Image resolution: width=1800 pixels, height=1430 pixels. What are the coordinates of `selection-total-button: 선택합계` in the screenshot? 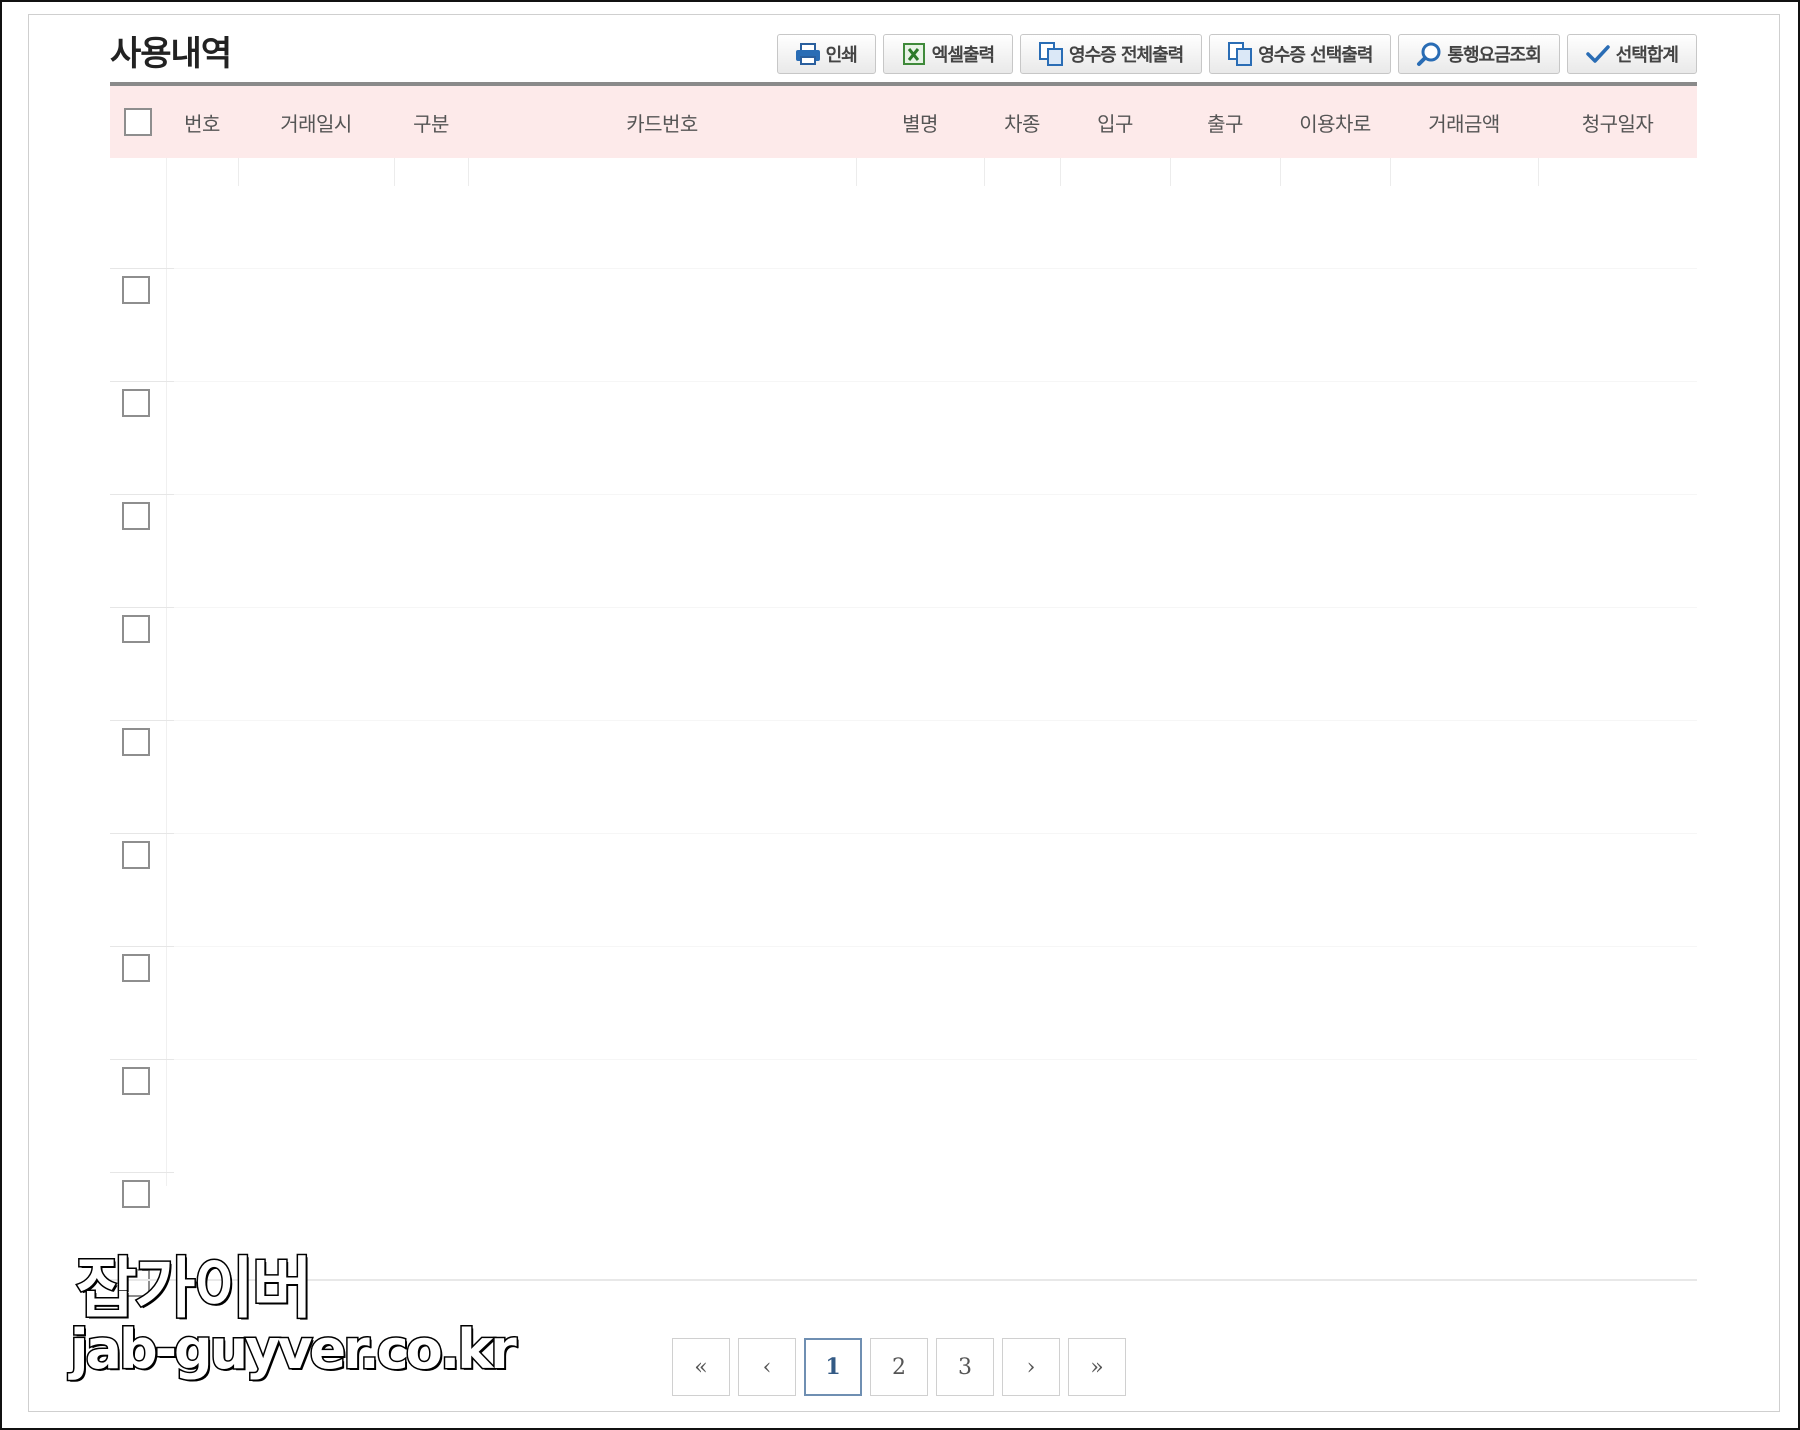 It's located at (1631, 54).